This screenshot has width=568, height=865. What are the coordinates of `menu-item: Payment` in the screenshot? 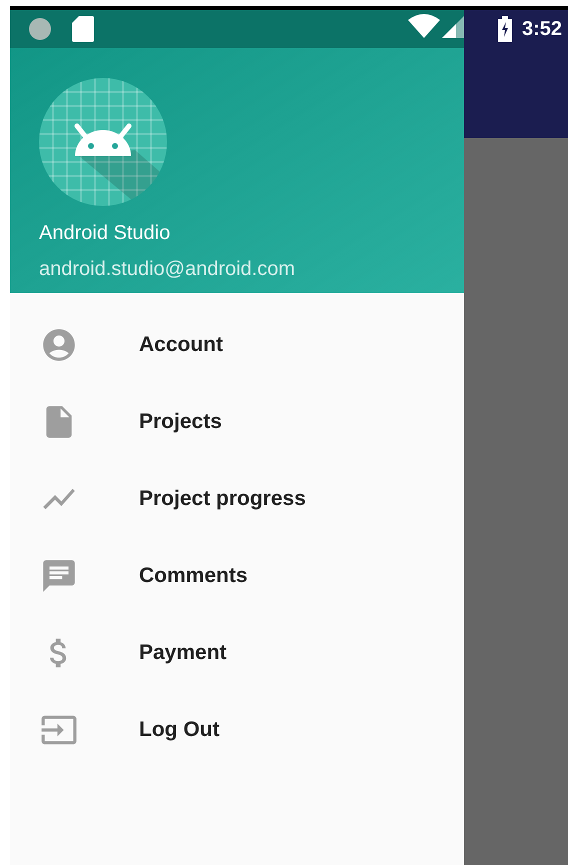 It's located at (237, 652).